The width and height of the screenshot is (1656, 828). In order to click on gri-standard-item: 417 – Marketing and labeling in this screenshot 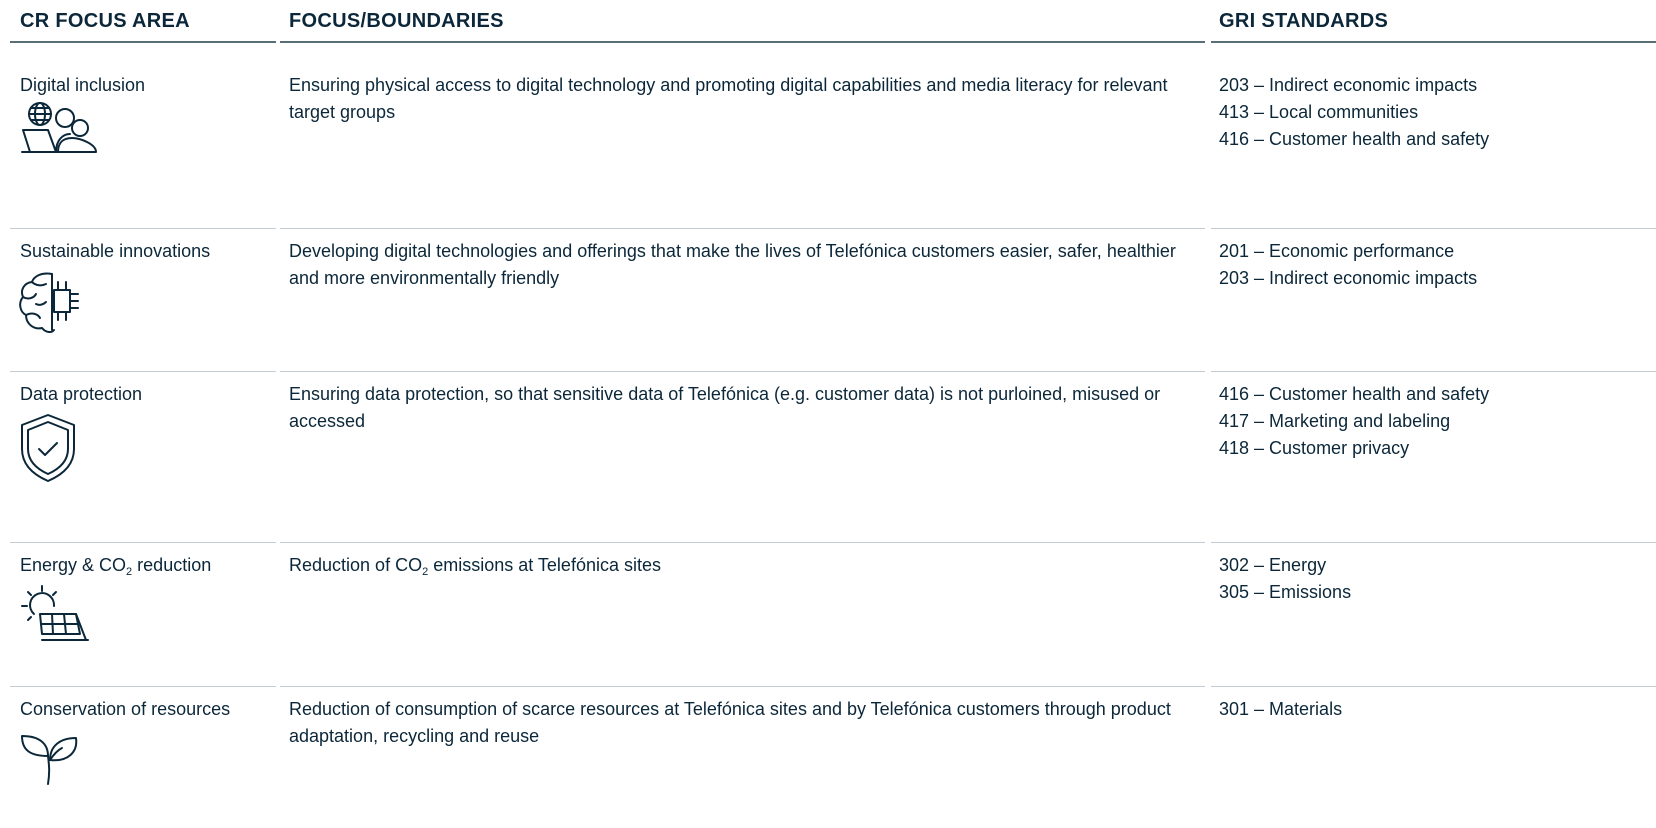, I will do `click(1335, 421)`.